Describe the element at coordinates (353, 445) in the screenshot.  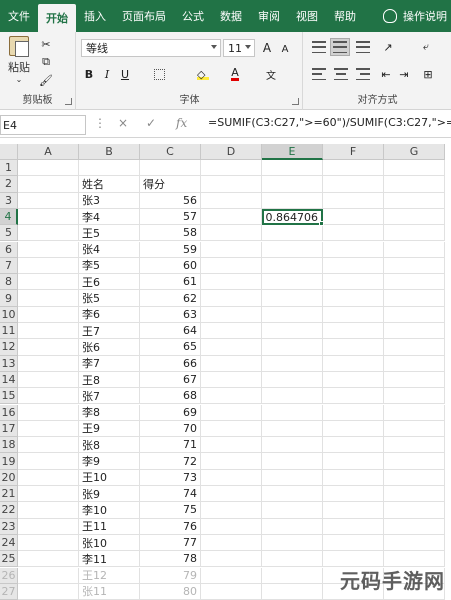
I see `cell-f18` at that location.